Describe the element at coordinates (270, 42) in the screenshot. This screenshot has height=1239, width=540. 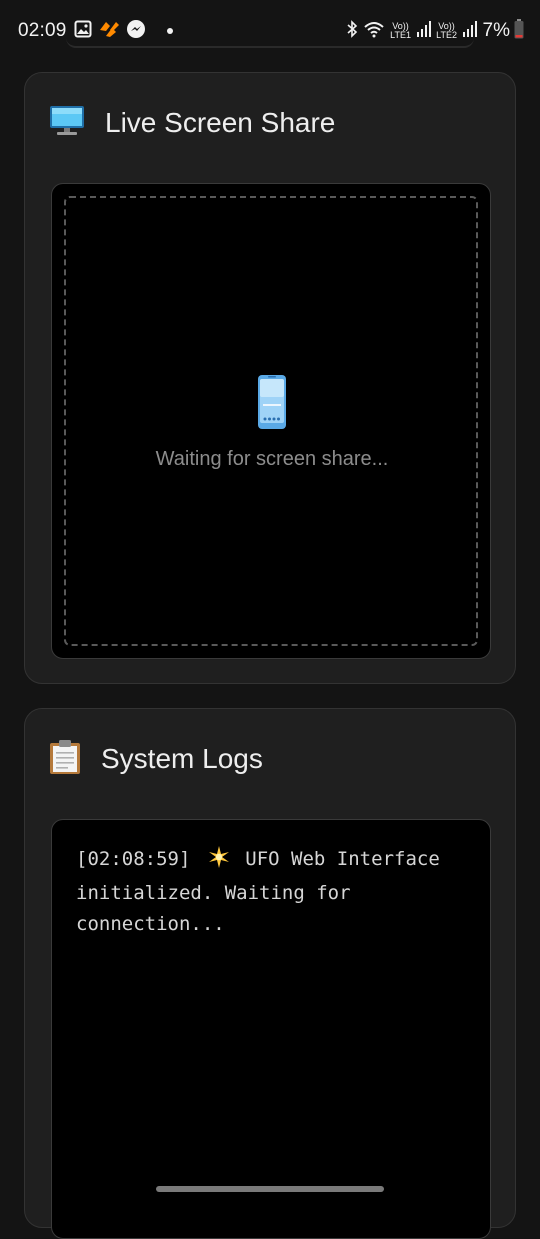
I see `collapsed-header-edge` at that location.